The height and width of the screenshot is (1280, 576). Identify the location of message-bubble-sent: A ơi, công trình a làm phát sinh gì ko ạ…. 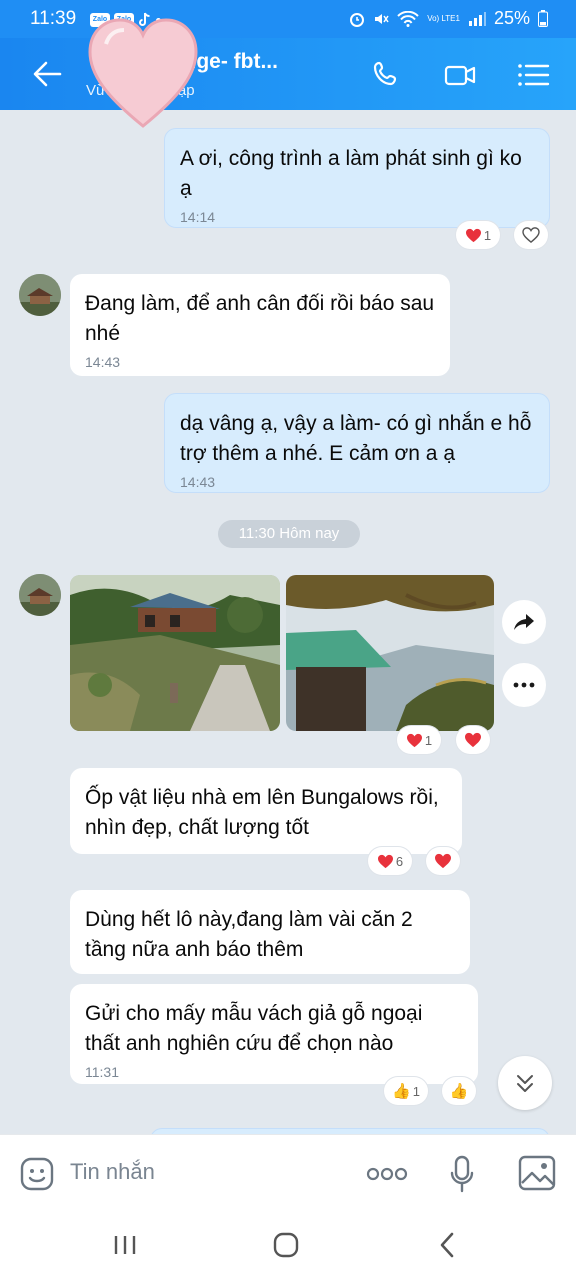
(357, 178).